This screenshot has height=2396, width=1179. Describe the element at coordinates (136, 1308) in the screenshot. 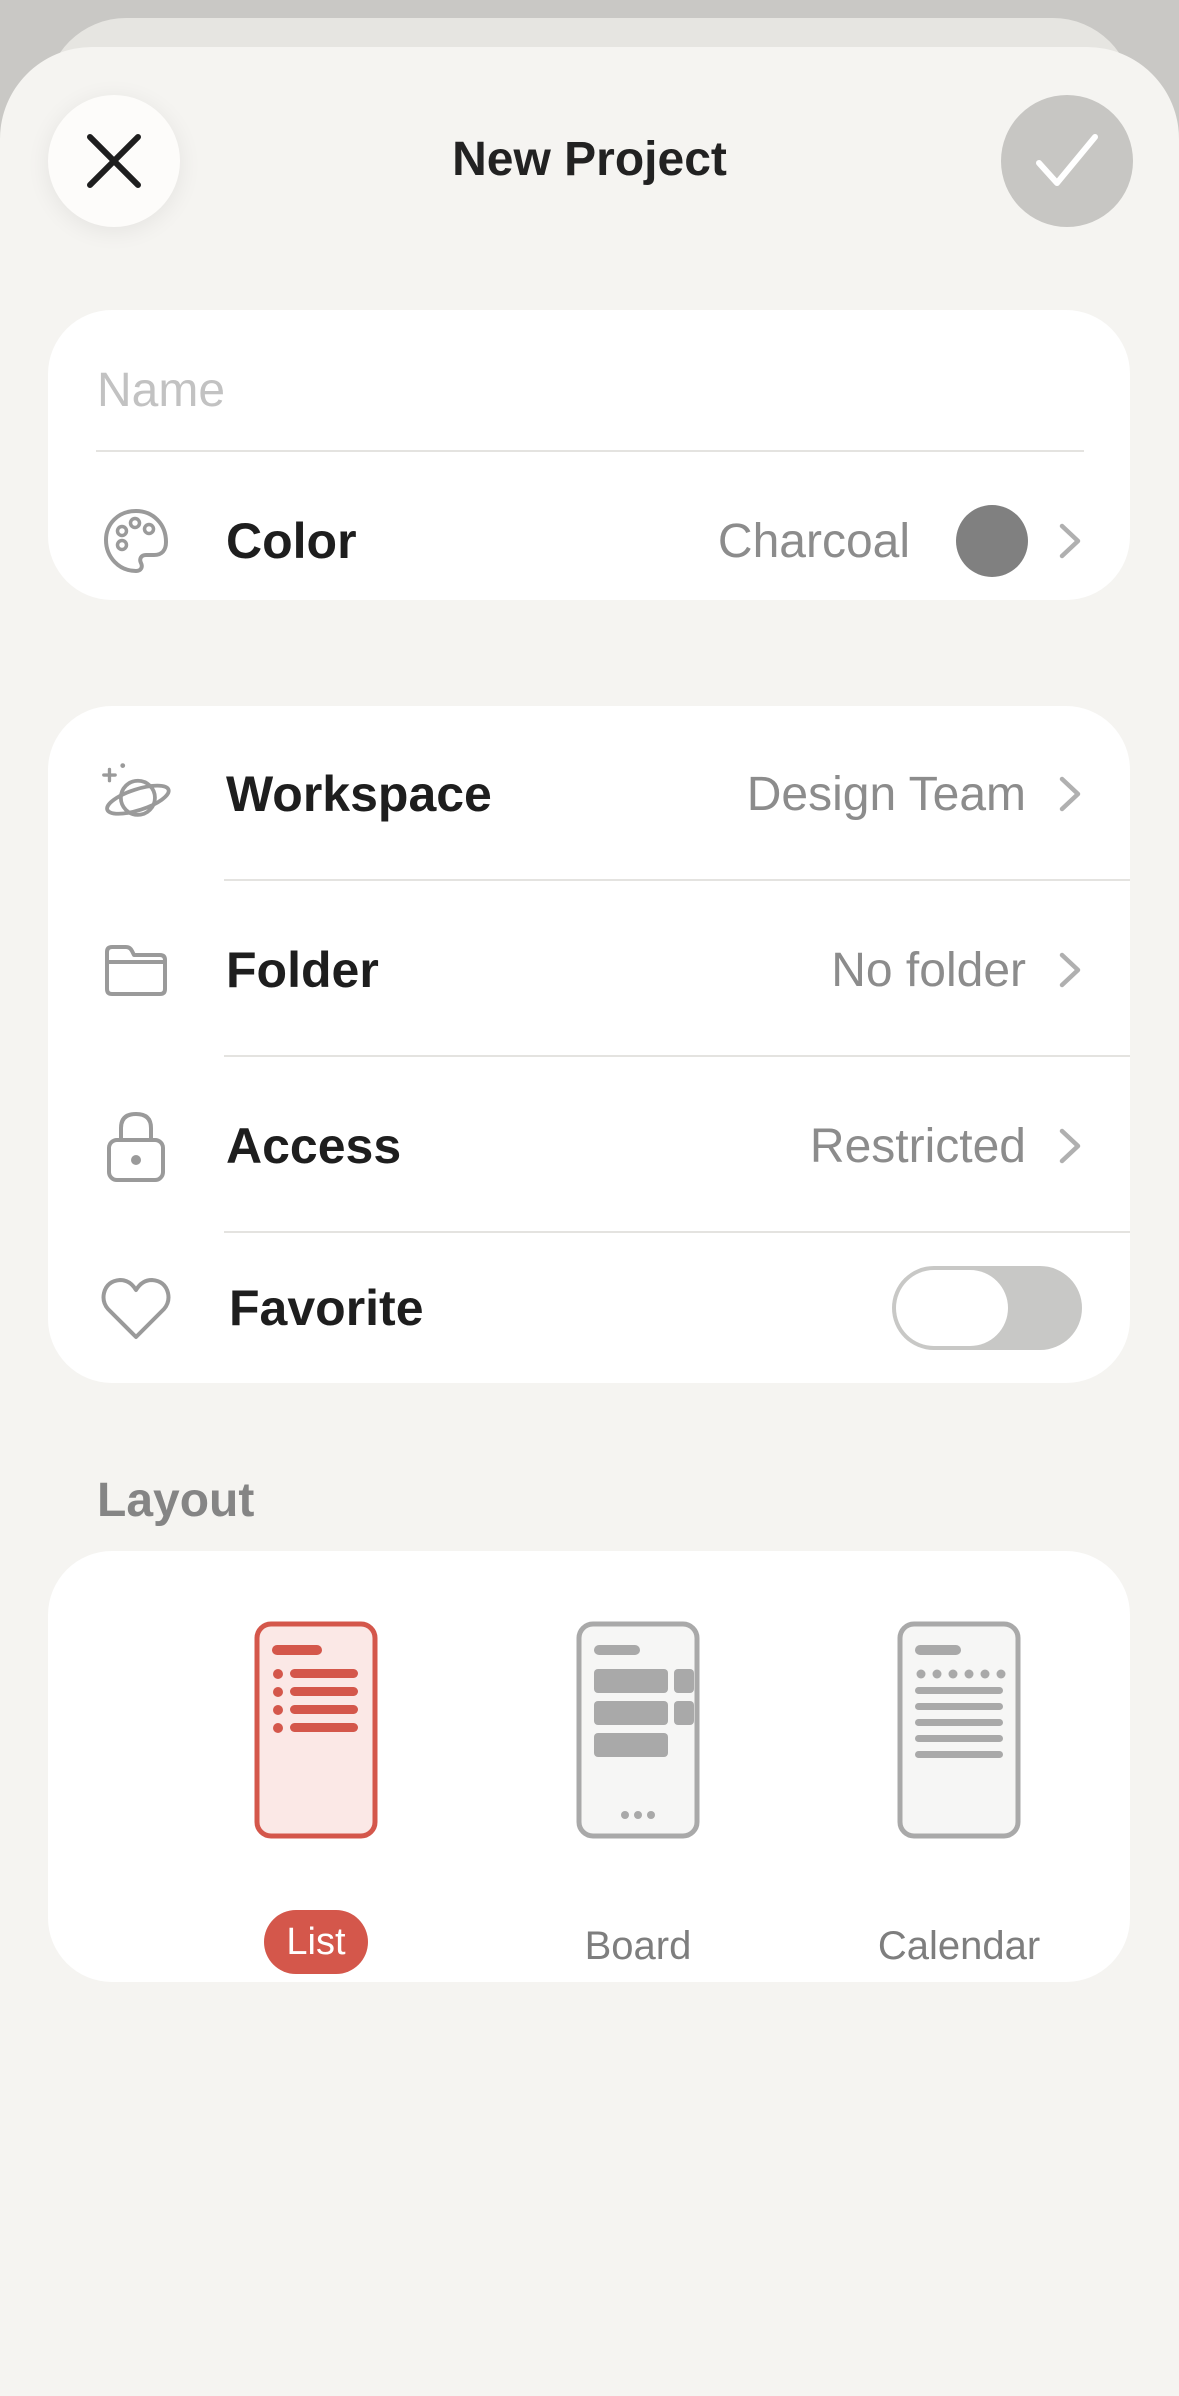

I see `heart-icon` at that location.